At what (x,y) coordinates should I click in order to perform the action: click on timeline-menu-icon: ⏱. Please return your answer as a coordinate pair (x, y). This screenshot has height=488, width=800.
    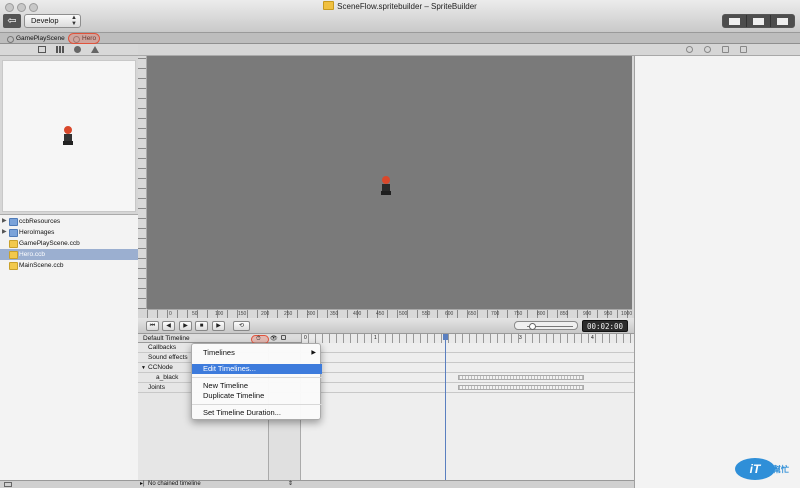
    Looking at the image, I should click on (258, 339).